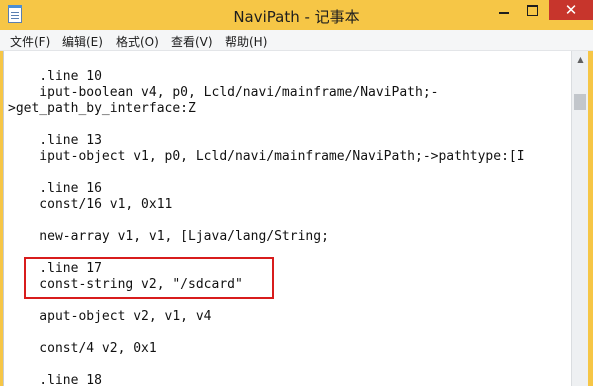 The height and width of the screenshot is (386, 593). I want to click on close-icon: ✕, so click(571, 10).